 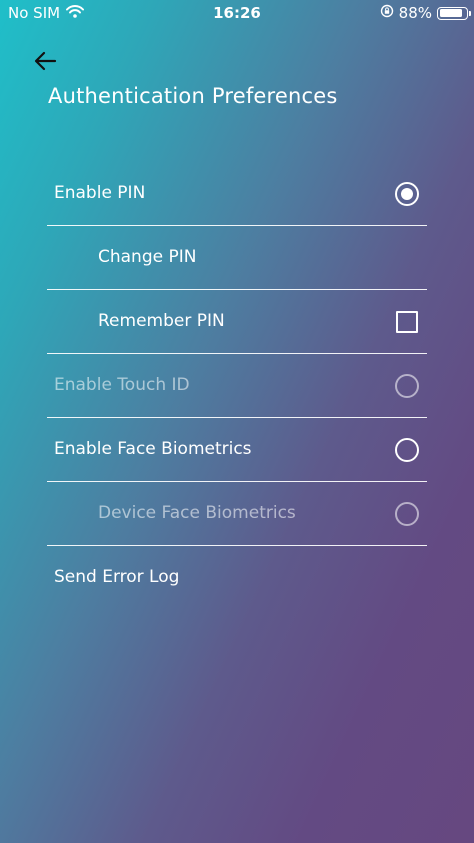 I want to click on device-face-biometrics-label: Device Face Biometrics, so click(x=197, y=513).